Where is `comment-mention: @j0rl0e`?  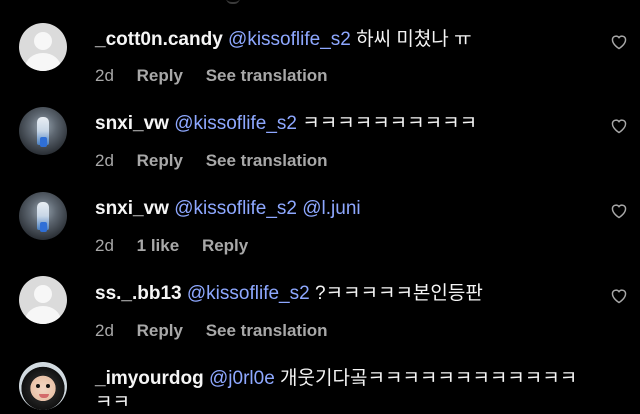 comment-mention: @j0rl0e is located at coordinates (242, 378).